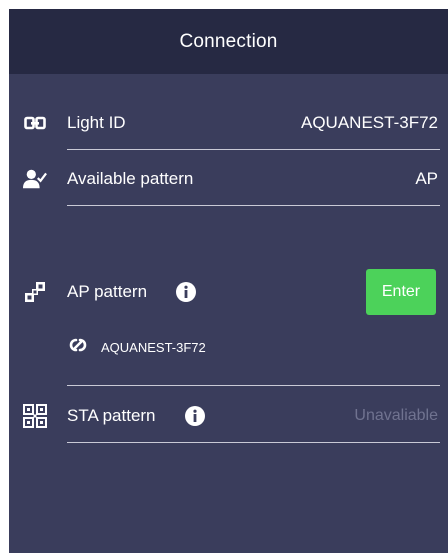 Image resolution: width=448 pixels, height=553 pixels. I want to click on link-box-icon, so click(35, 123).